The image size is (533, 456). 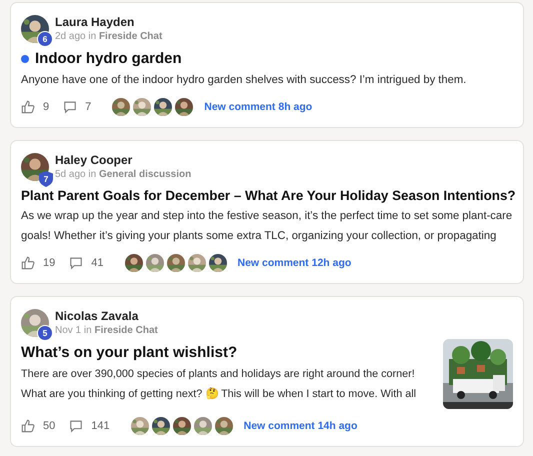 What do you see at coordinates (129, 352) in the screenshot?
I see `post-title: What’s on your plant wishlist?` at bounding box center [129, 352].